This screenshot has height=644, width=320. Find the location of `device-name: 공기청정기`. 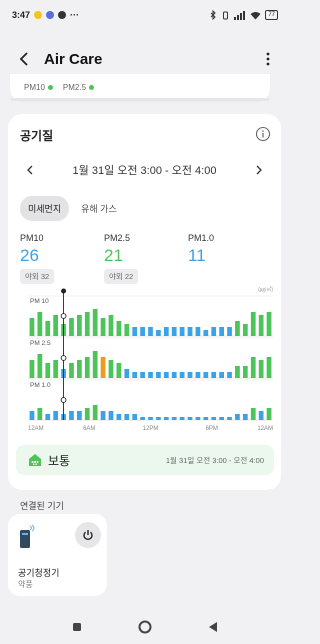

device-name: 공기청정기 is located at coordinates (39, 573).